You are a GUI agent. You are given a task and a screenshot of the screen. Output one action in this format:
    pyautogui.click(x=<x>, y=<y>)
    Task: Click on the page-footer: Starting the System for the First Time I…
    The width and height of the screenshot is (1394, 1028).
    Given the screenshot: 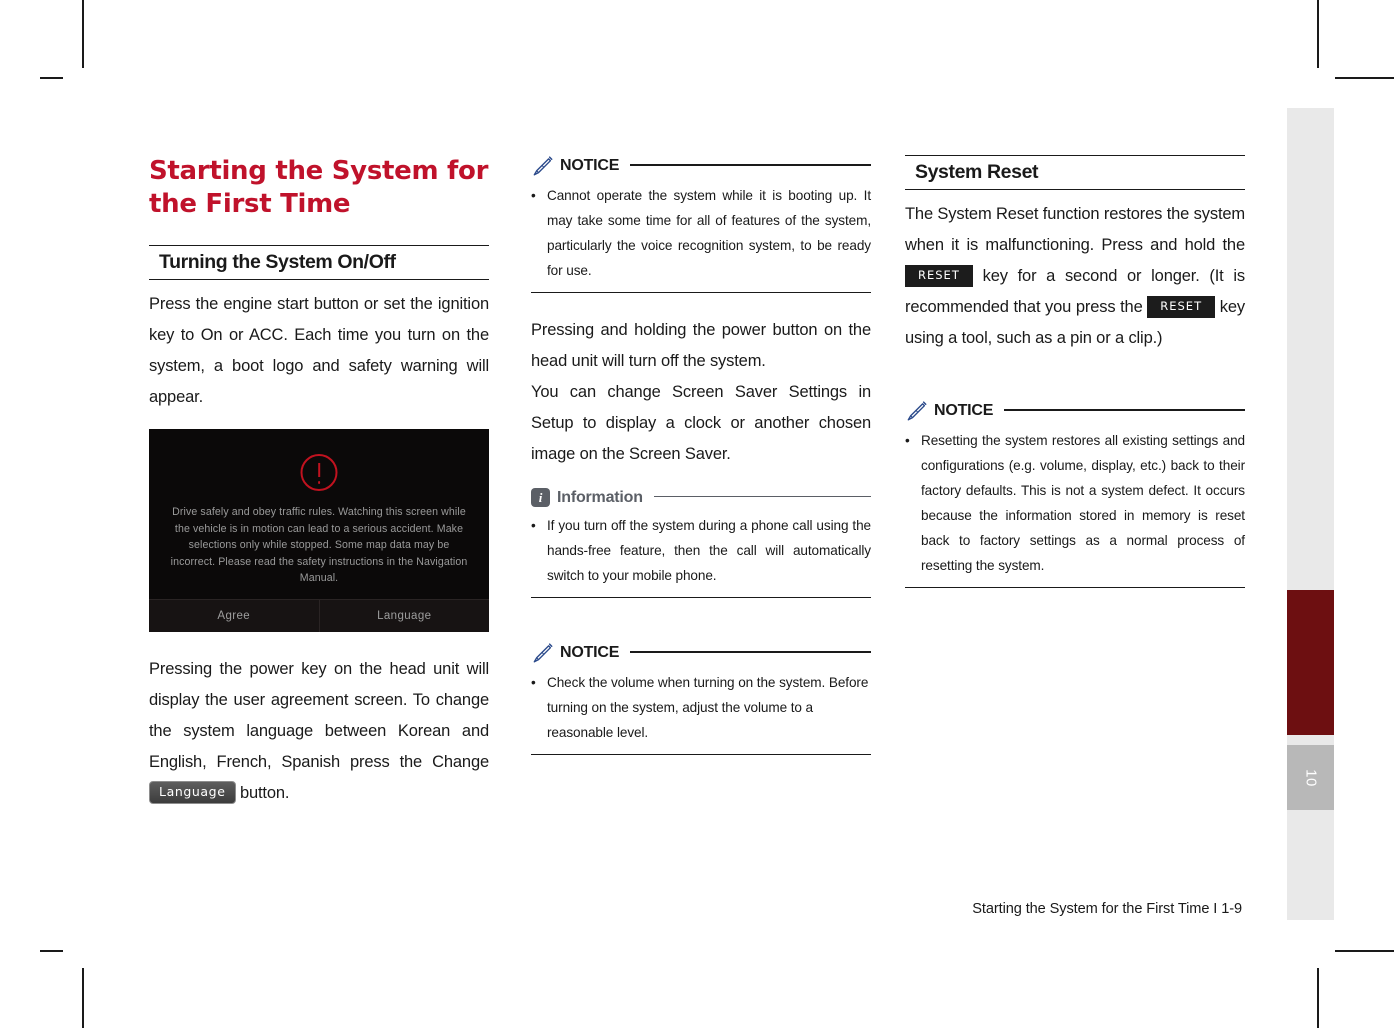 What is the action you would take?
    pyautogui.click(x=1107, y=909)
    